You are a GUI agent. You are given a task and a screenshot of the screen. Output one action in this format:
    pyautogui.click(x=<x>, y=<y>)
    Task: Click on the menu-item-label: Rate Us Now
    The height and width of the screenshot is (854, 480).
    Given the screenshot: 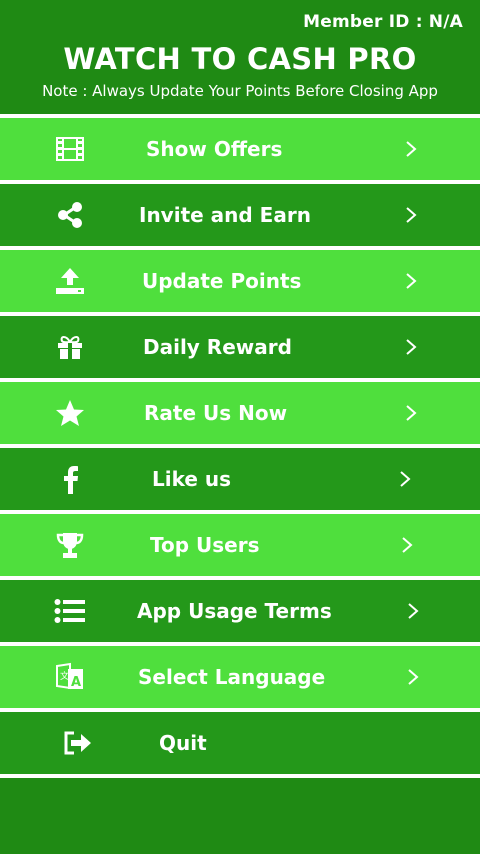 What is the action you would take?
    pyautogui.click(x=216, y=413)
    